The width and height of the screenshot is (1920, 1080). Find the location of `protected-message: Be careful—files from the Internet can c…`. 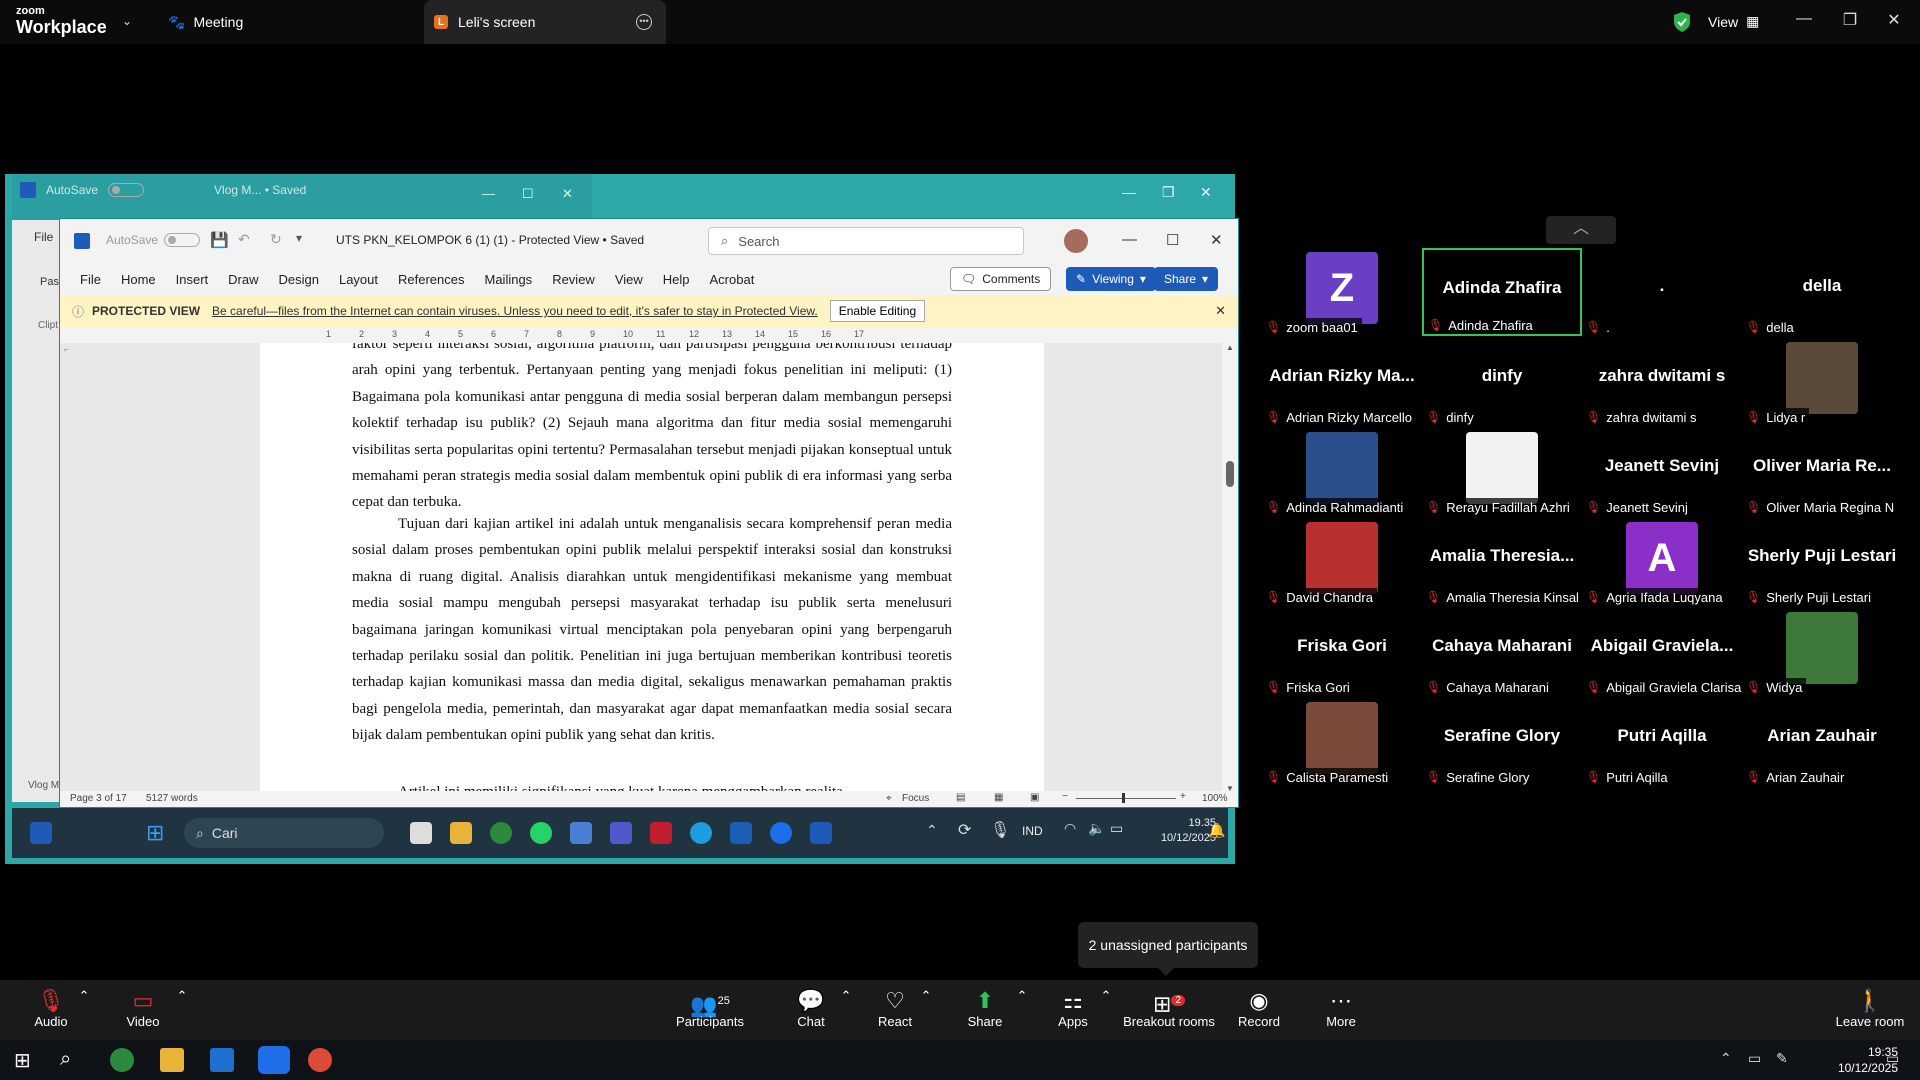

protected-message: Be careful—files from the Internet can c… is located at coordinates (515, 311).